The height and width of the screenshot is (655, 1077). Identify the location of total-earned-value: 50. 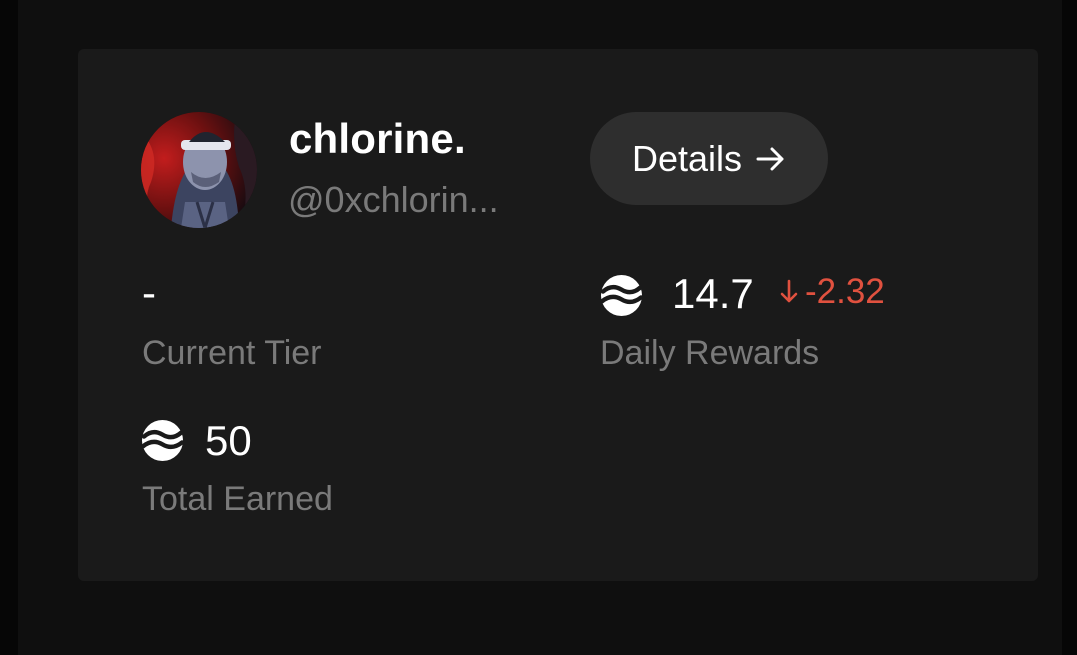
(228, 440).